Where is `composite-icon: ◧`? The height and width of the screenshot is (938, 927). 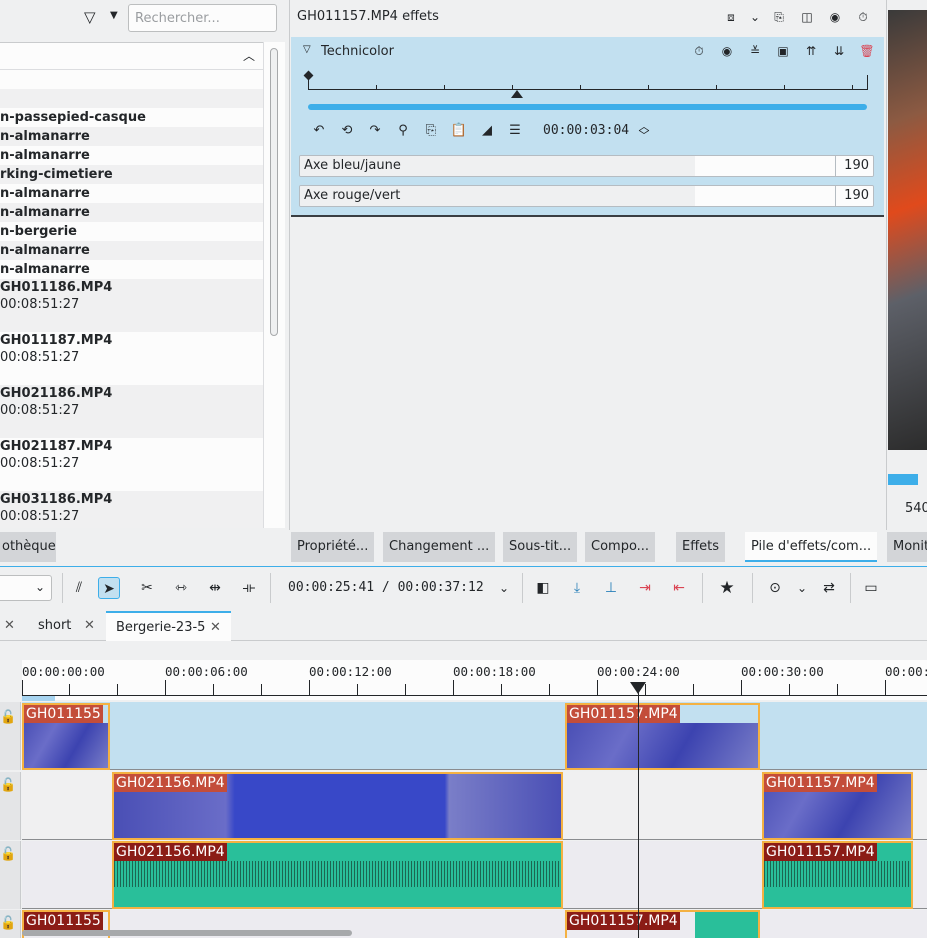 composite-icon: ◧ is located at coordinates (543, 588).